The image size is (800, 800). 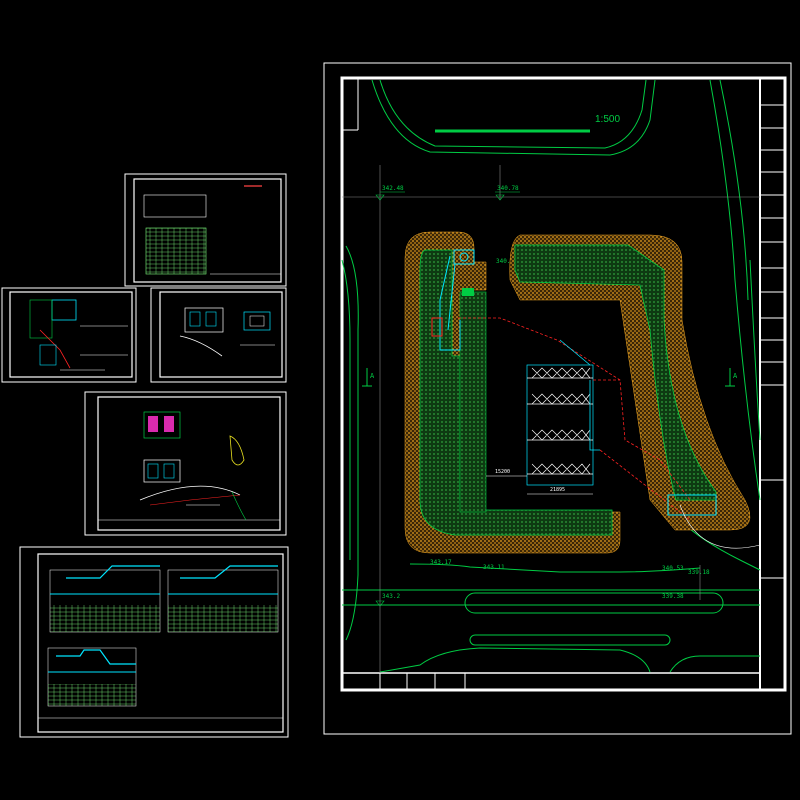 What do you see at coordinates (218, 335) in the screenshot?
I see `sheet-thumb-plan-b` at bounding box center [218, 335].